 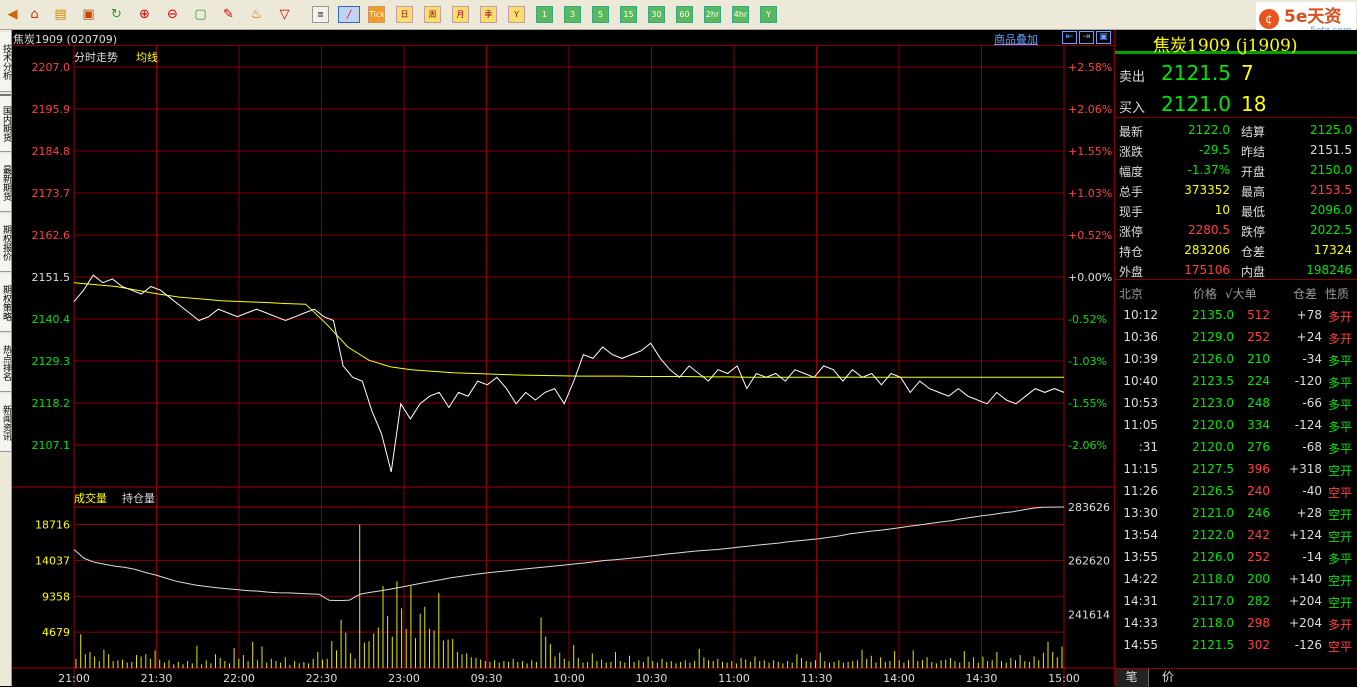 I want to click on tick-volume: 334, so click(x=1258, y=425).